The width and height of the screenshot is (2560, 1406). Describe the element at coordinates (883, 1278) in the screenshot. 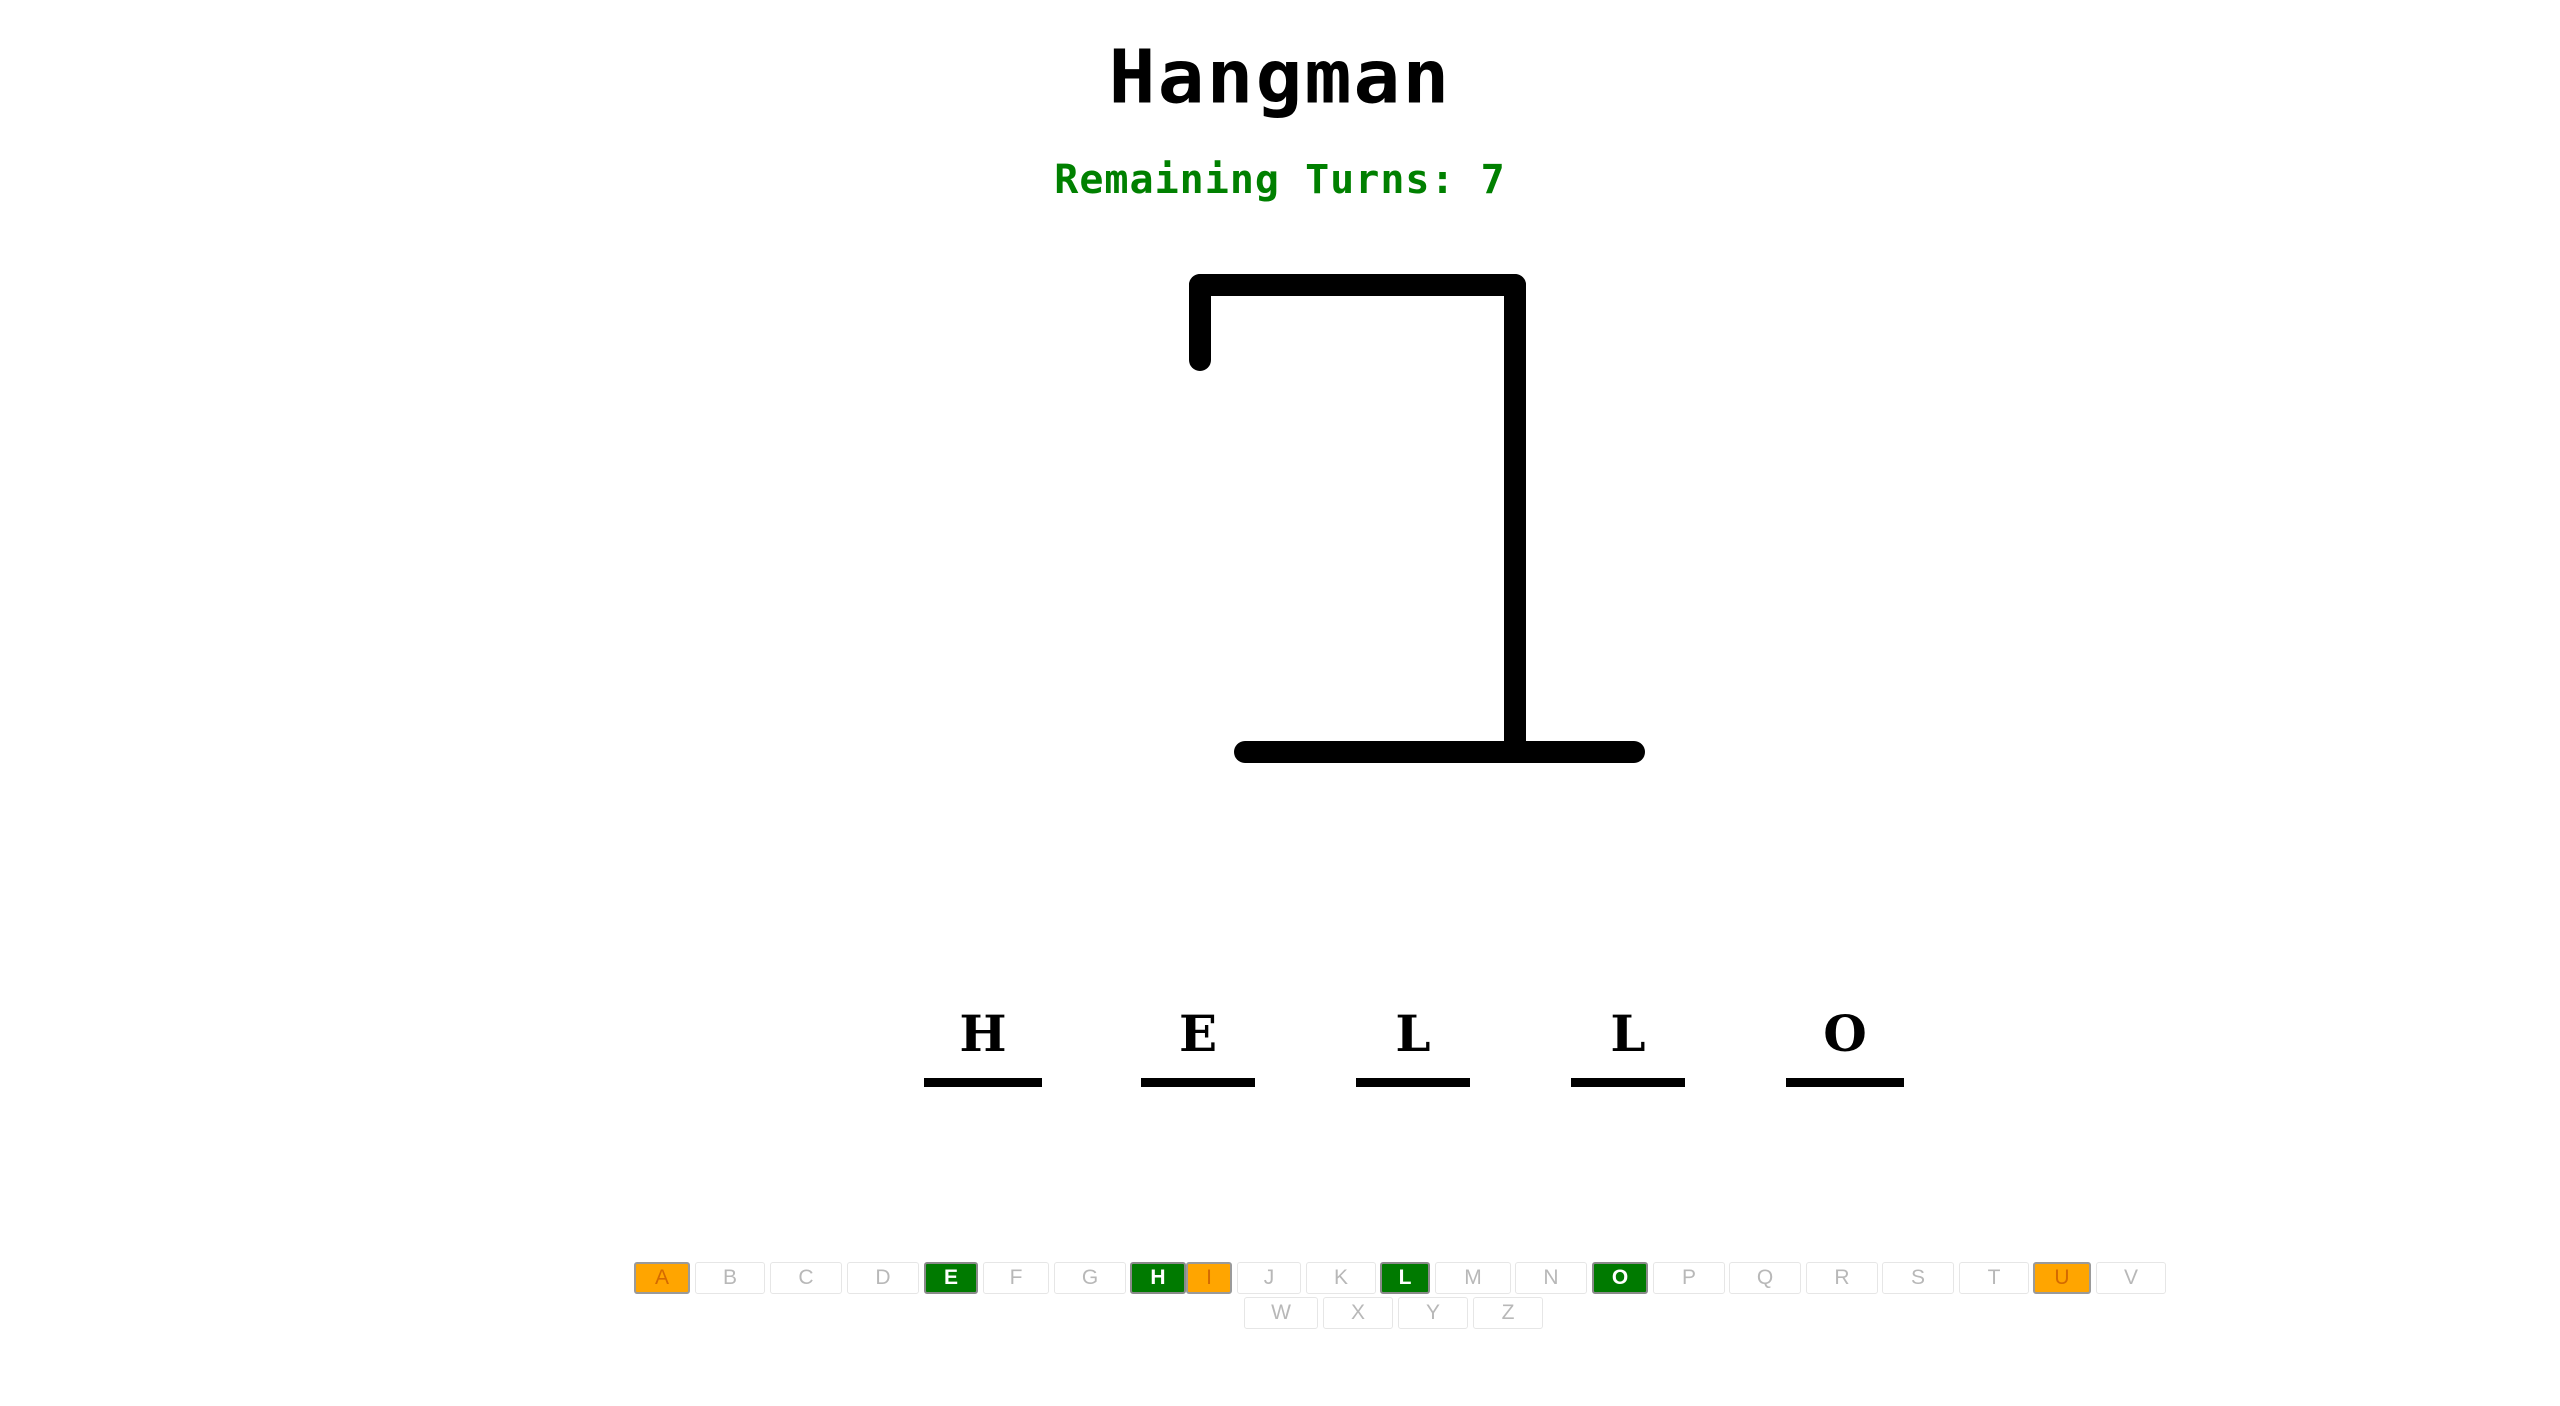

I see `key-d: D` at that location.